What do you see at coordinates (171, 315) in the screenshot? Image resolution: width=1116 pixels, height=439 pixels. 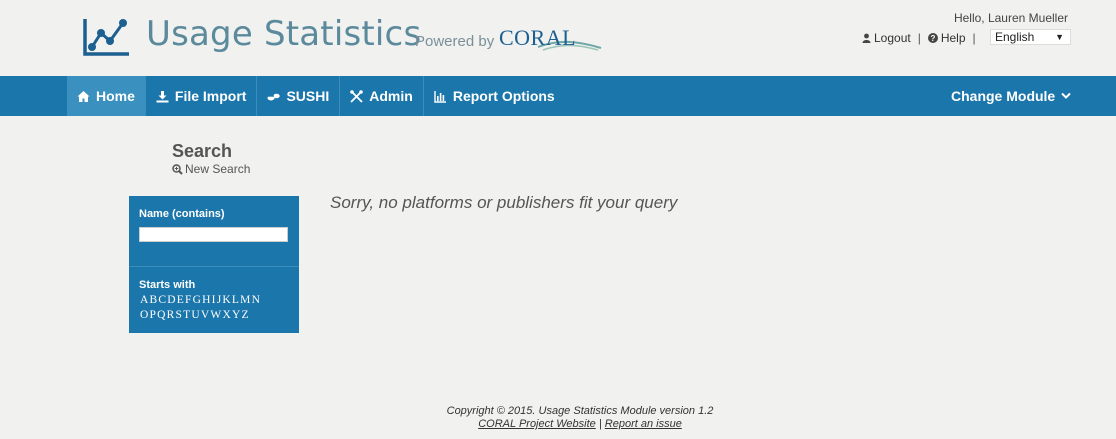 I see `letter-link: R` at bounding box center [171, 315].